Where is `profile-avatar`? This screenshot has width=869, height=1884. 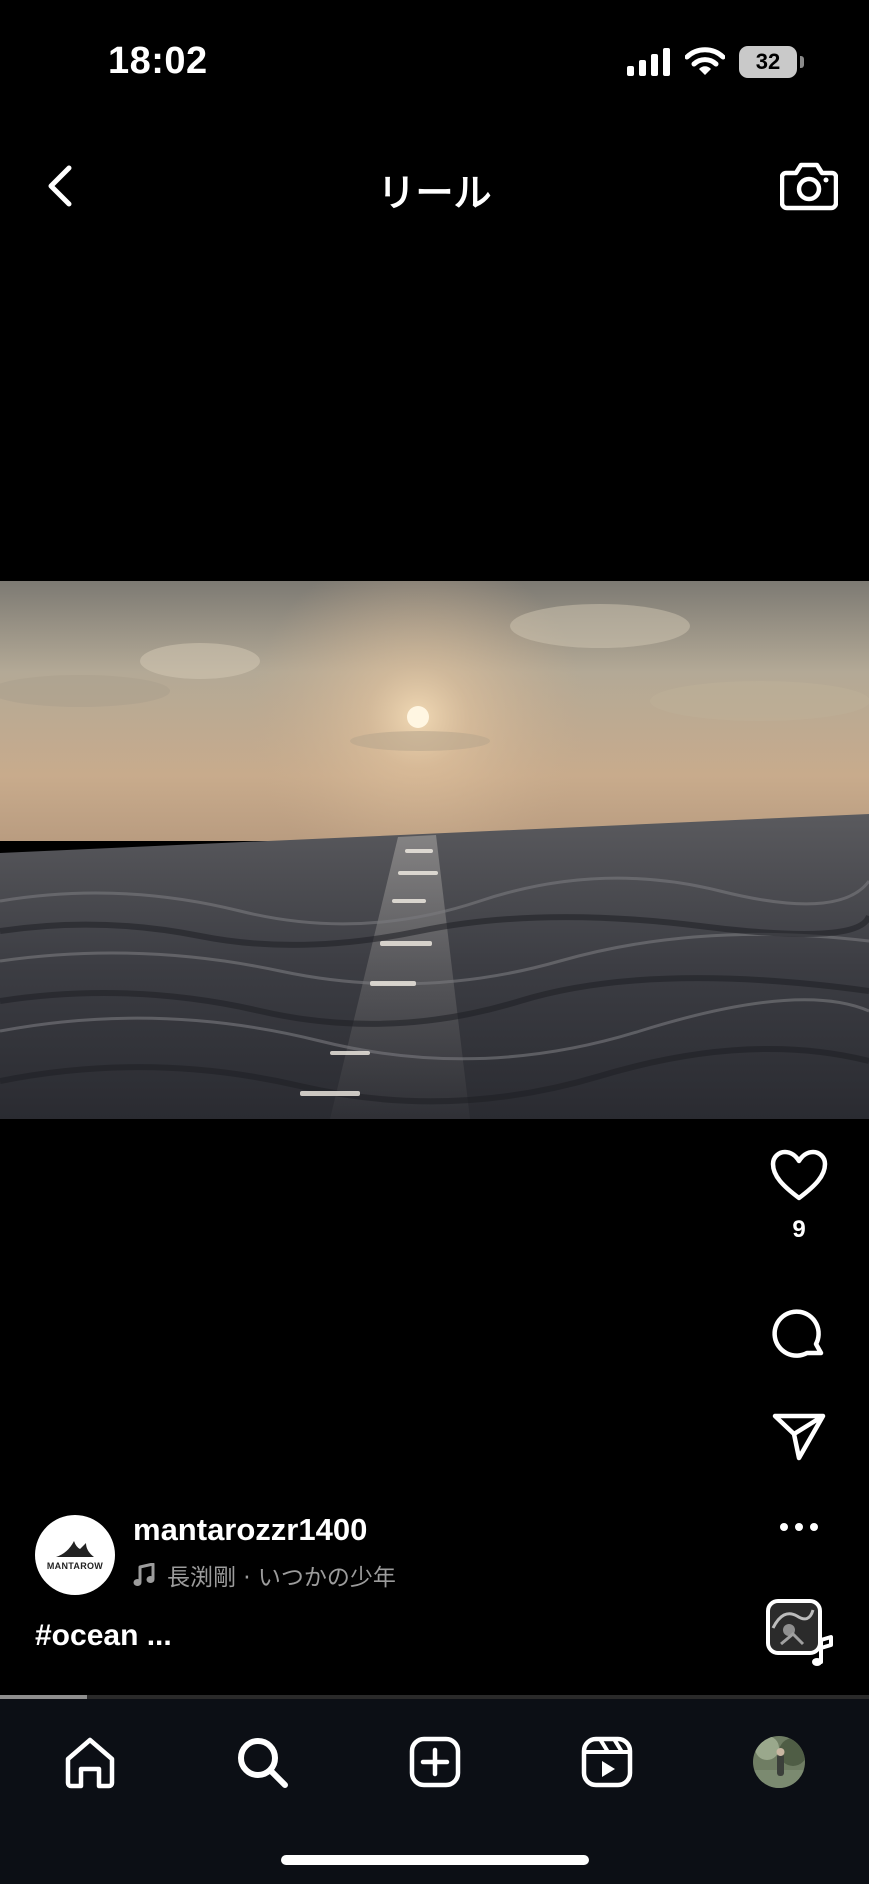
profile-avatar is located at coordinates (779, 1762).